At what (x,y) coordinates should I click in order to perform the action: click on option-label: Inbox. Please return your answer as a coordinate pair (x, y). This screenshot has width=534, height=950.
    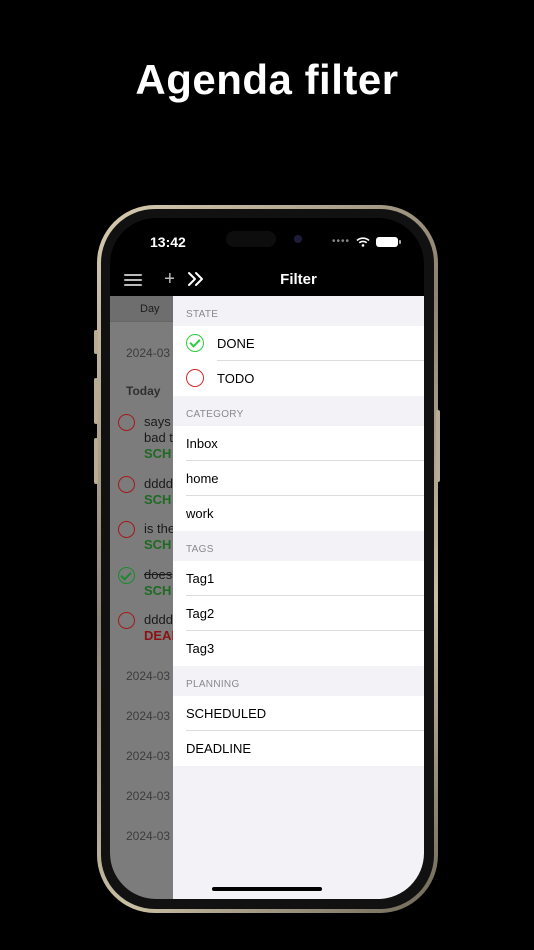
    Looking at the image, I should click on (202, 443).